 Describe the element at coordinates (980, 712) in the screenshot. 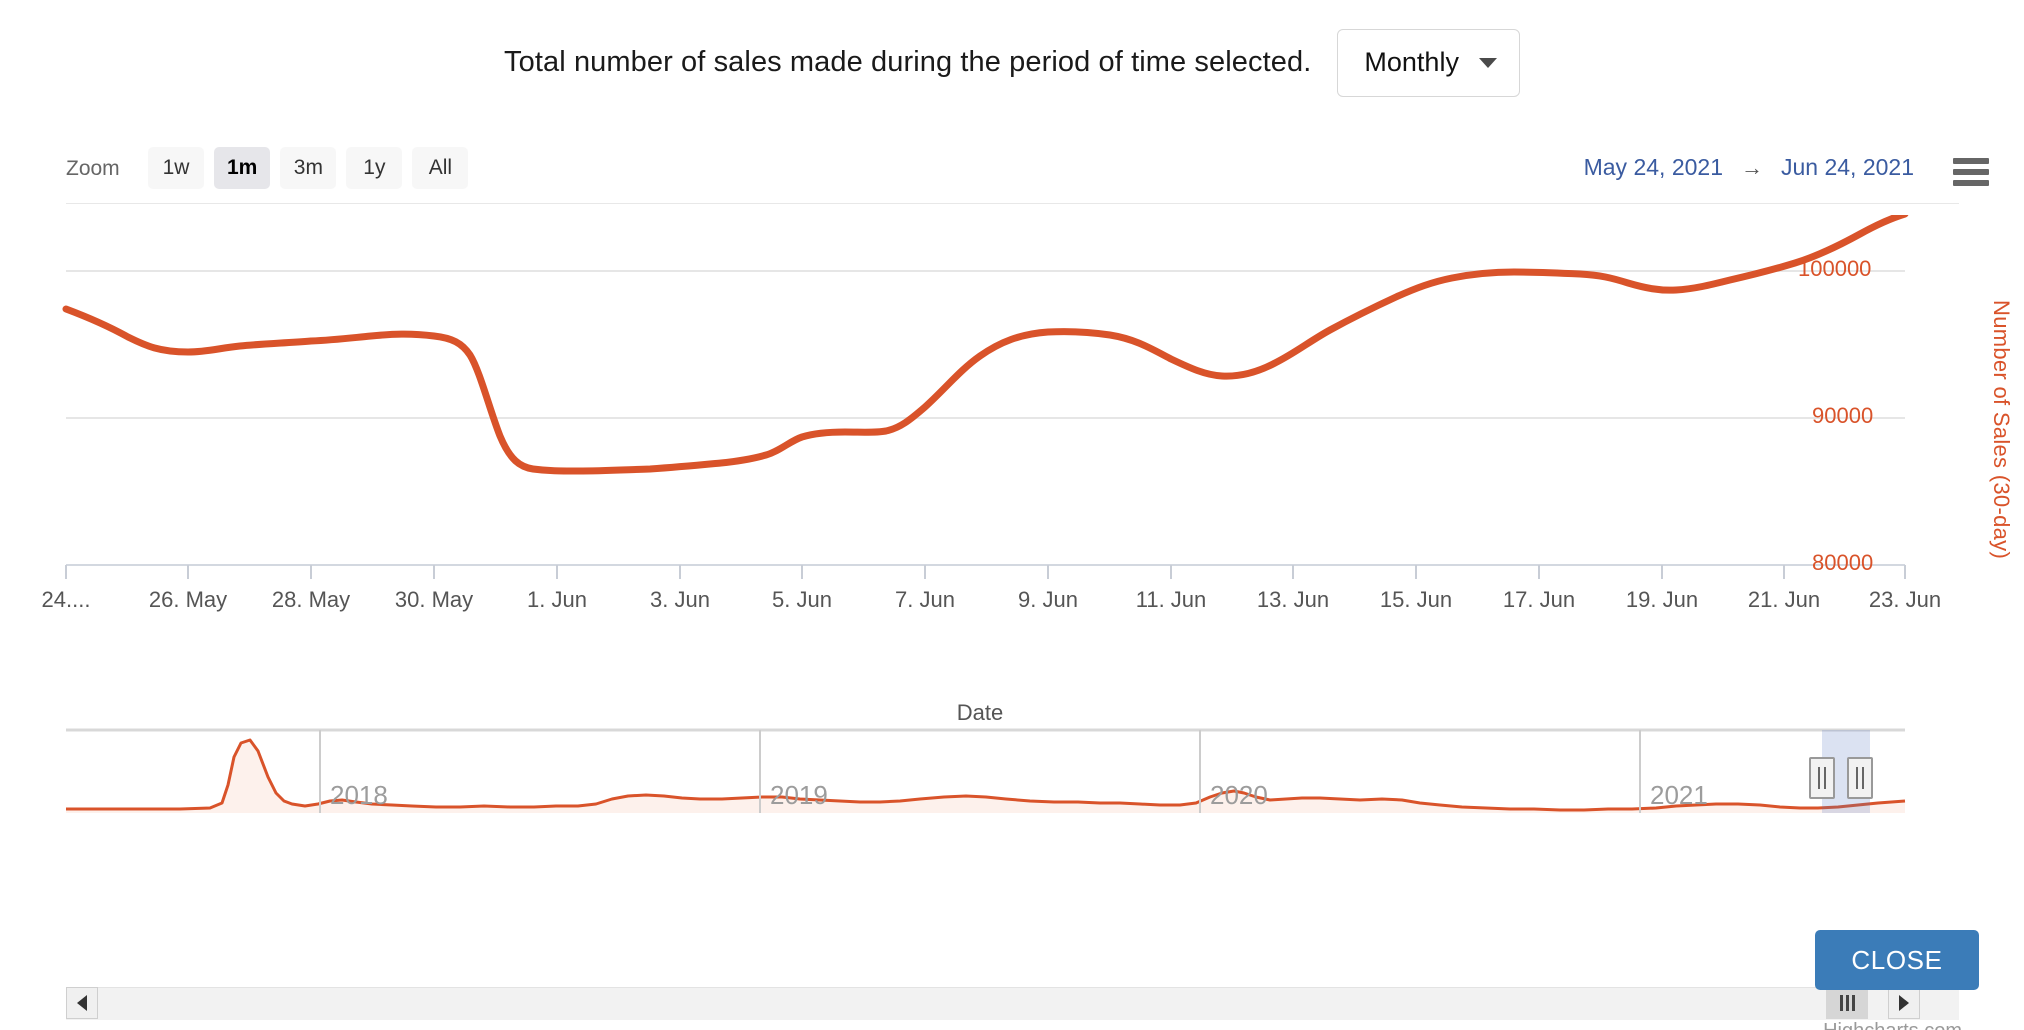

I see `x-axis-title: Date` at that location.